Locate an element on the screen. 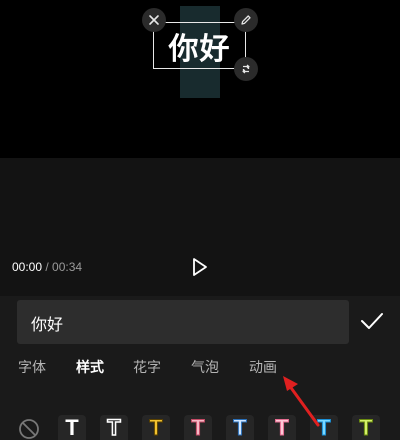 This screenshot has height=440, width=400. style-tabs: 字体 样式 花字 气泡 动画 is located at coordinates (200, 368).